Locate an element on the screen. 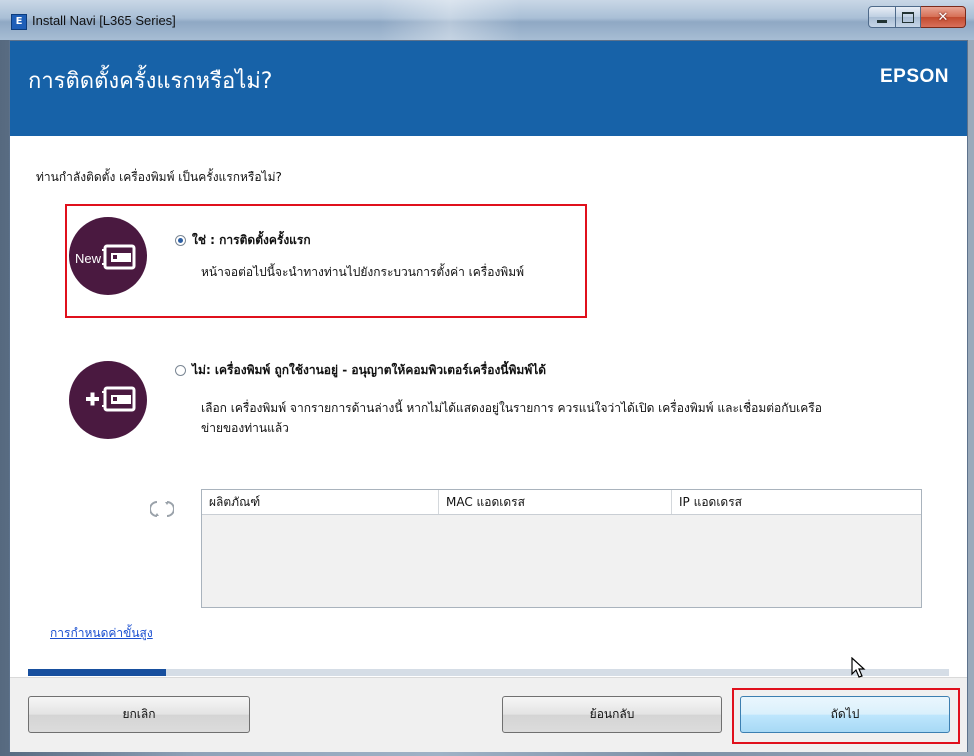 The width and height of the screenshot is (974, 756). refresh-icon is located at coordinates (162, 509).